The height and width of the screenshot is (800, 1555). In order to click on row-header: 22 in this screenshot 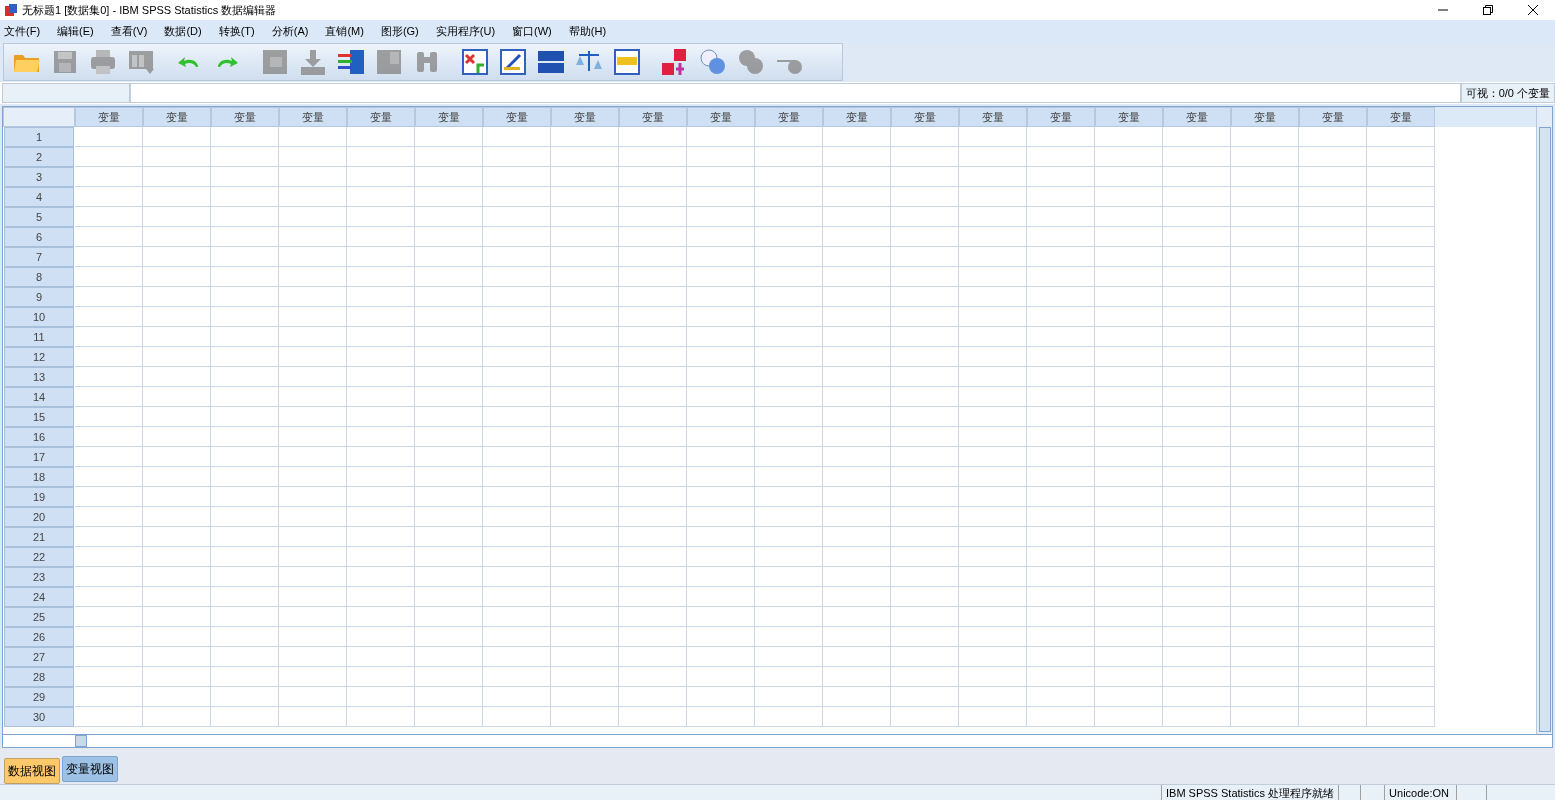, I will do `click(39, 557)`.